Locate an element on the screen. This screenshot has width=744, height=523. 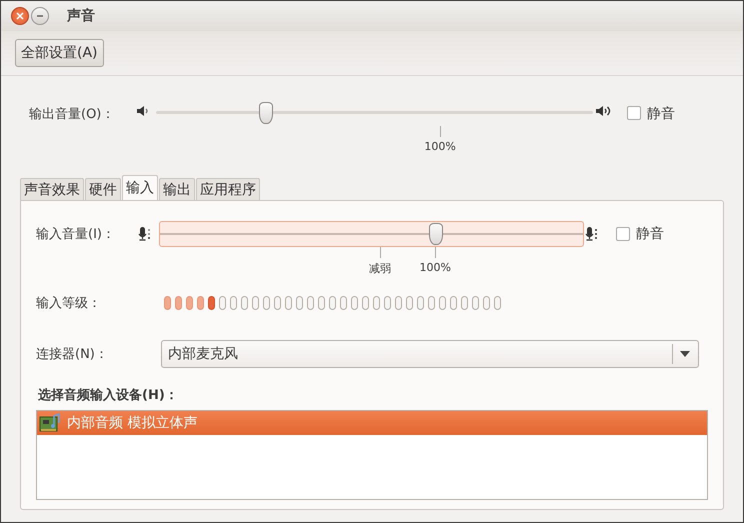
close-button is located at coordinates (20, 16).